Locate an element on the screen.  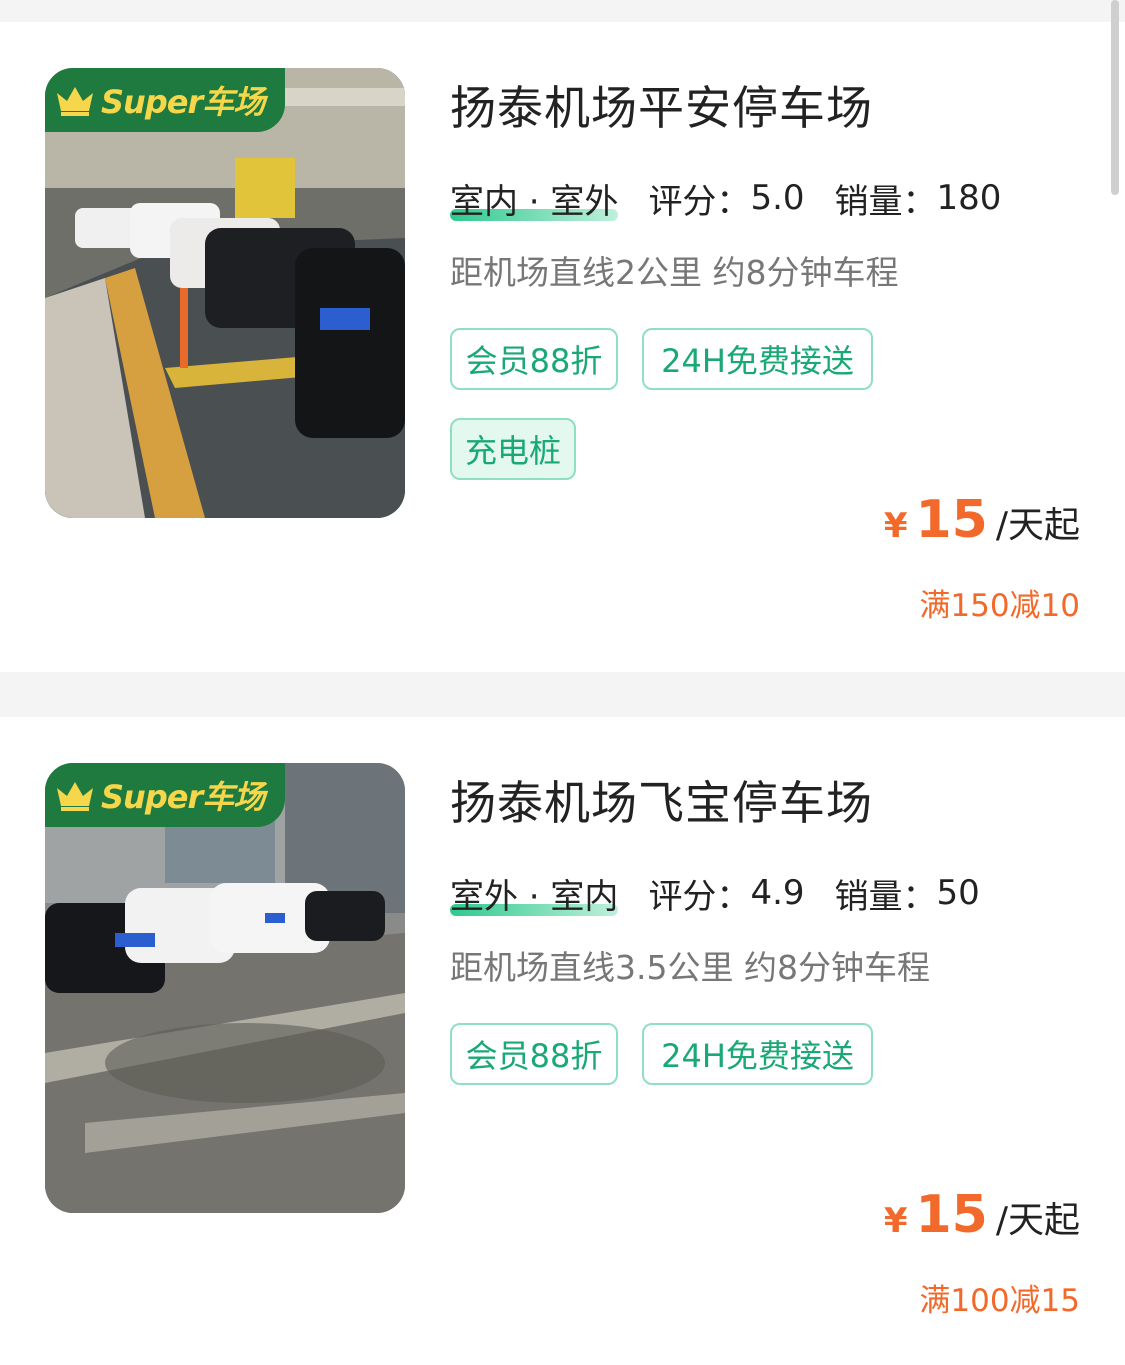
parking-type: 室内 · 室外 is located at coordinates (534, 198).